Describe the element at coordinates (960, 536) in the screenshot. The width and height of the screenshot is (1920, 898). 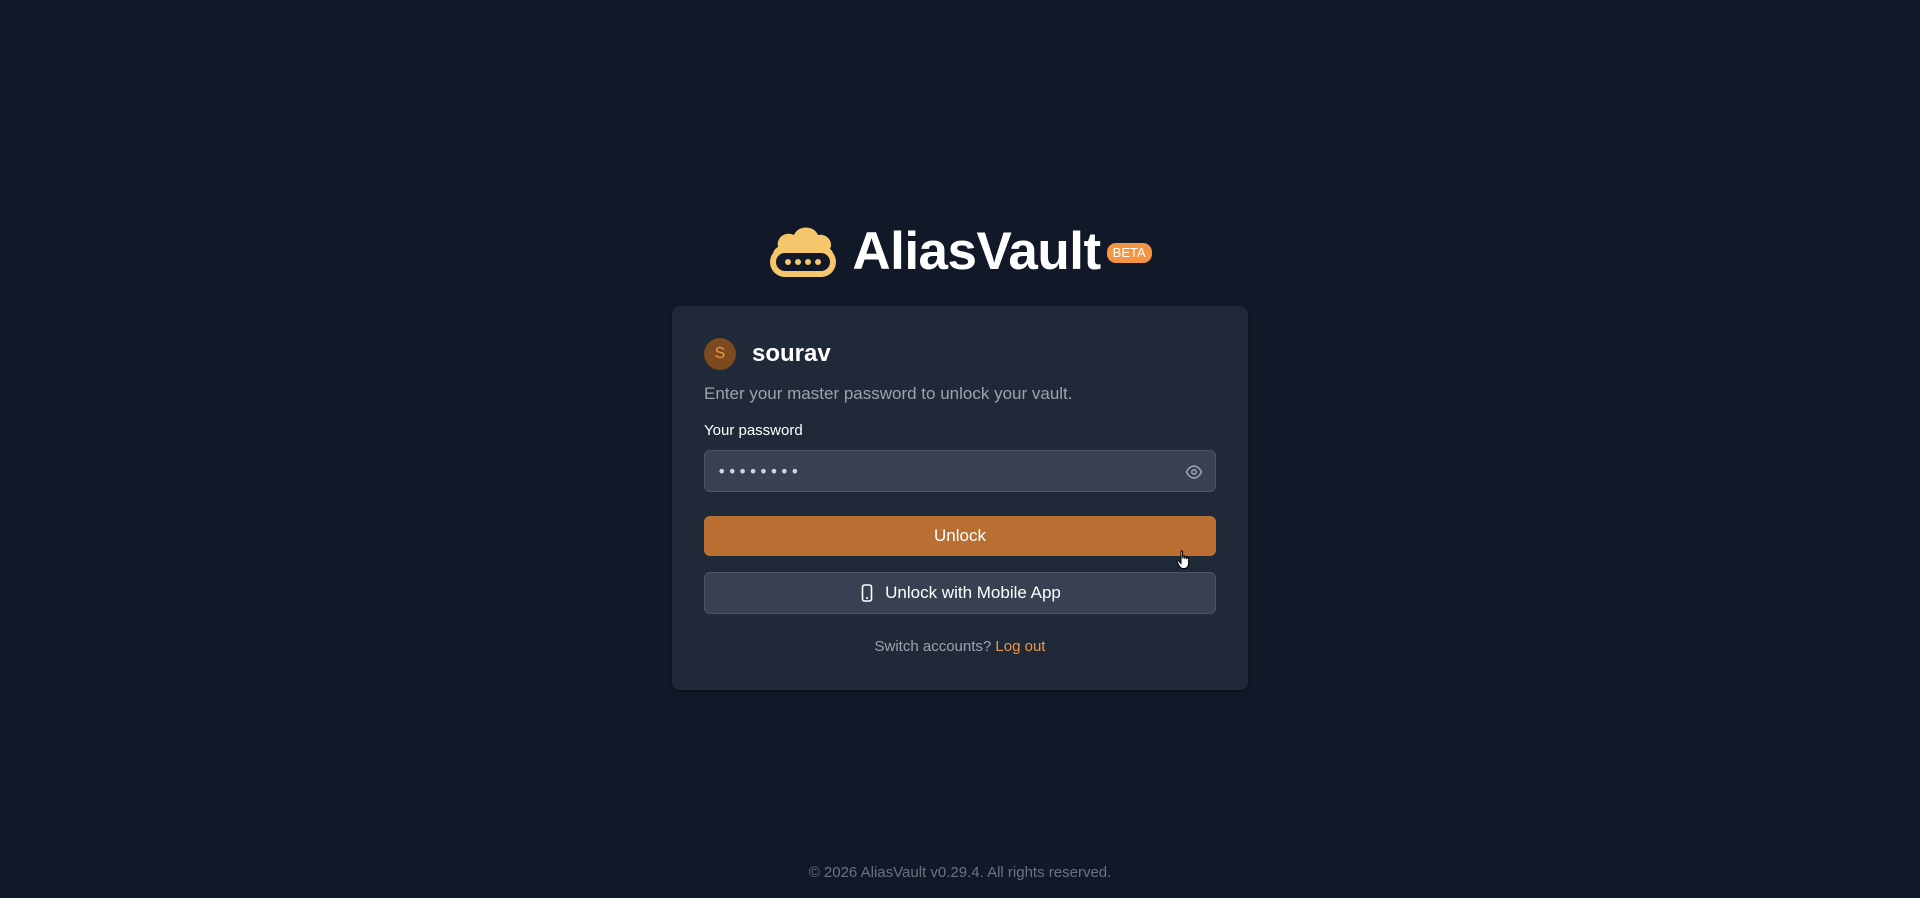
I see `unlock-button: Unlock` at that location.